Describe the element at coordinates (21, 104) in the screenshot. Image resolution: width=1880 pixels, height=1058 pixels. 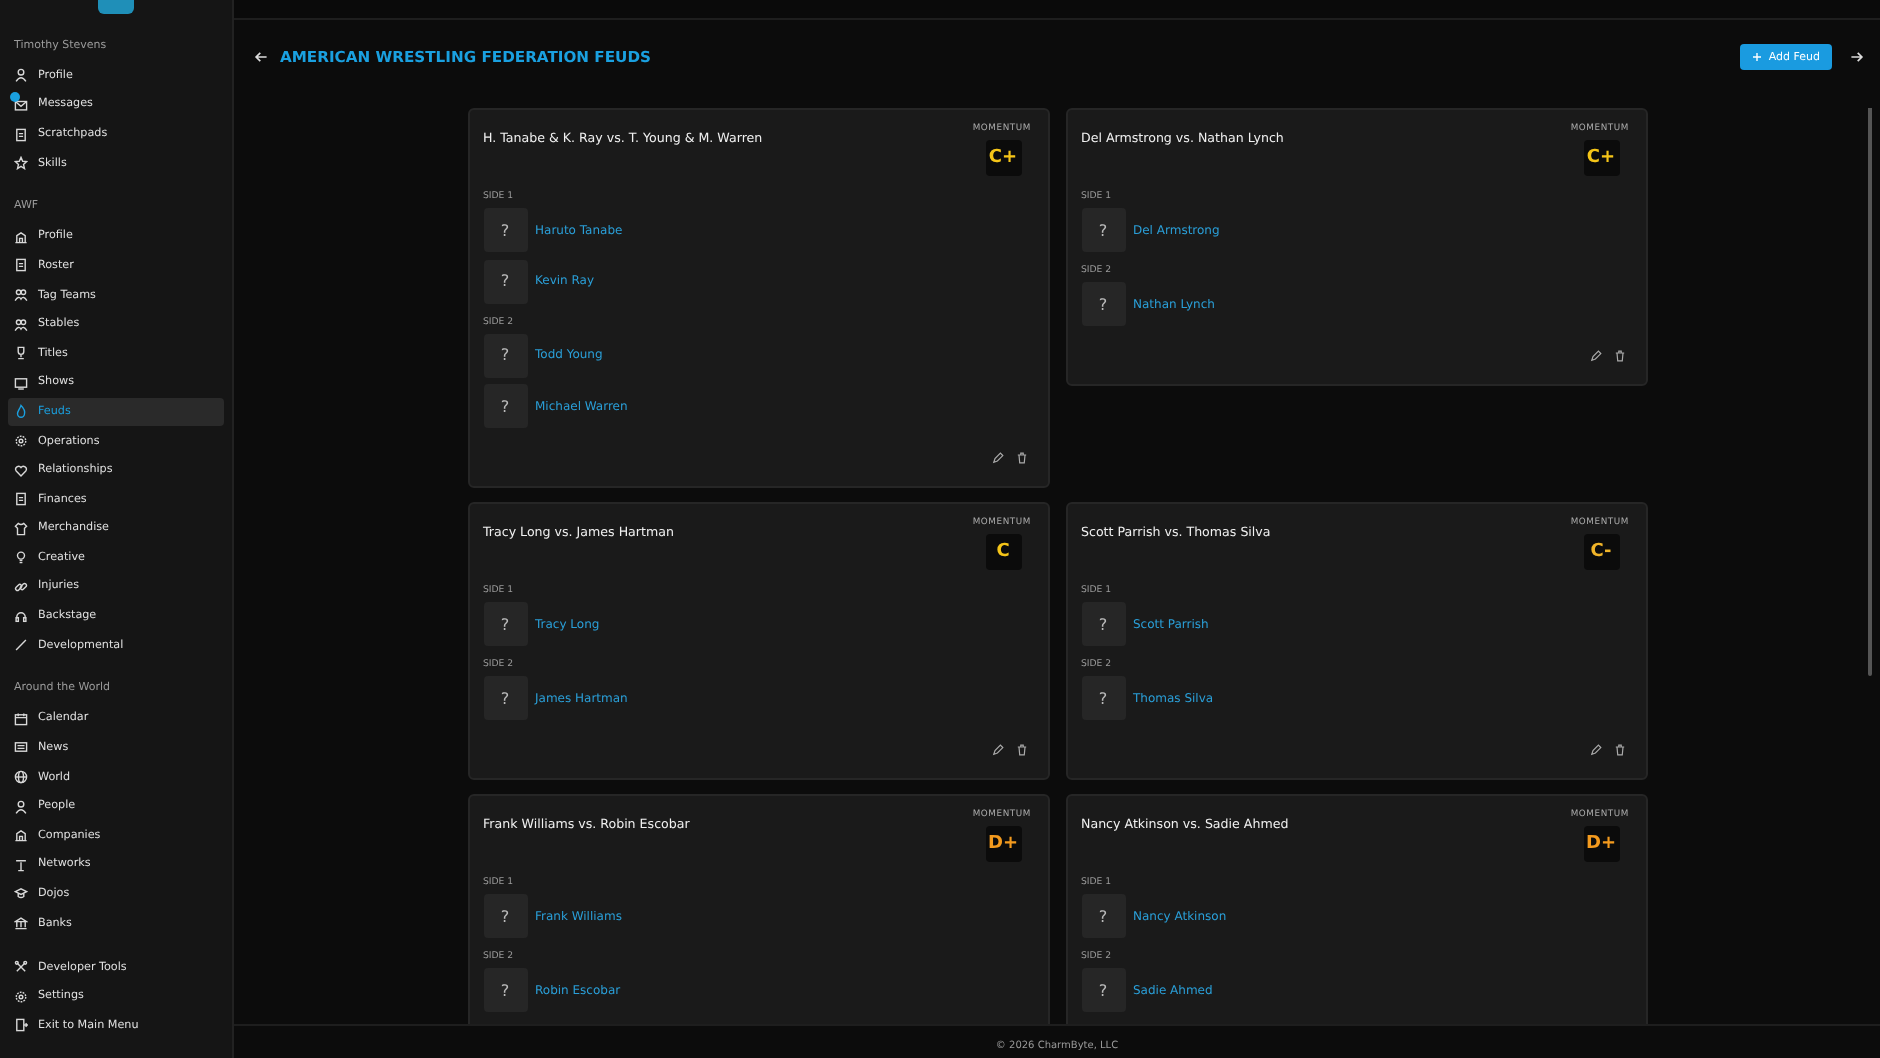
I see `envelope-icon` at that location.